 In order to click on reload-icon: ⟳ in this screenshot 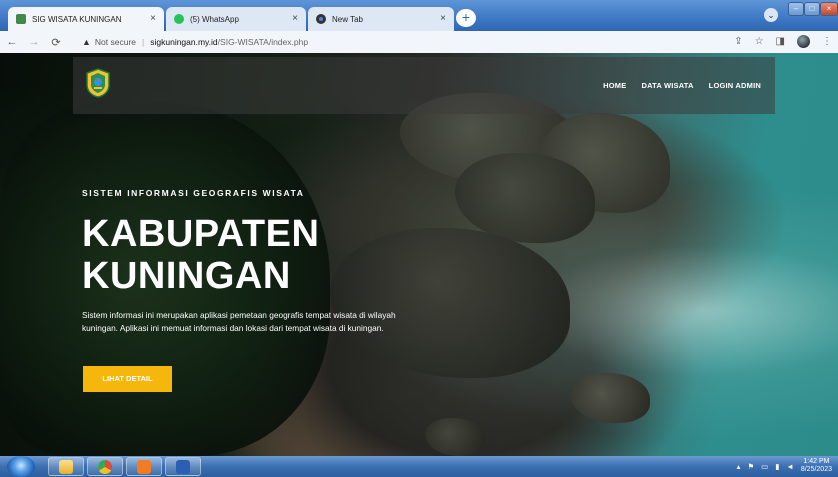, I will do `click(56, 42)`.